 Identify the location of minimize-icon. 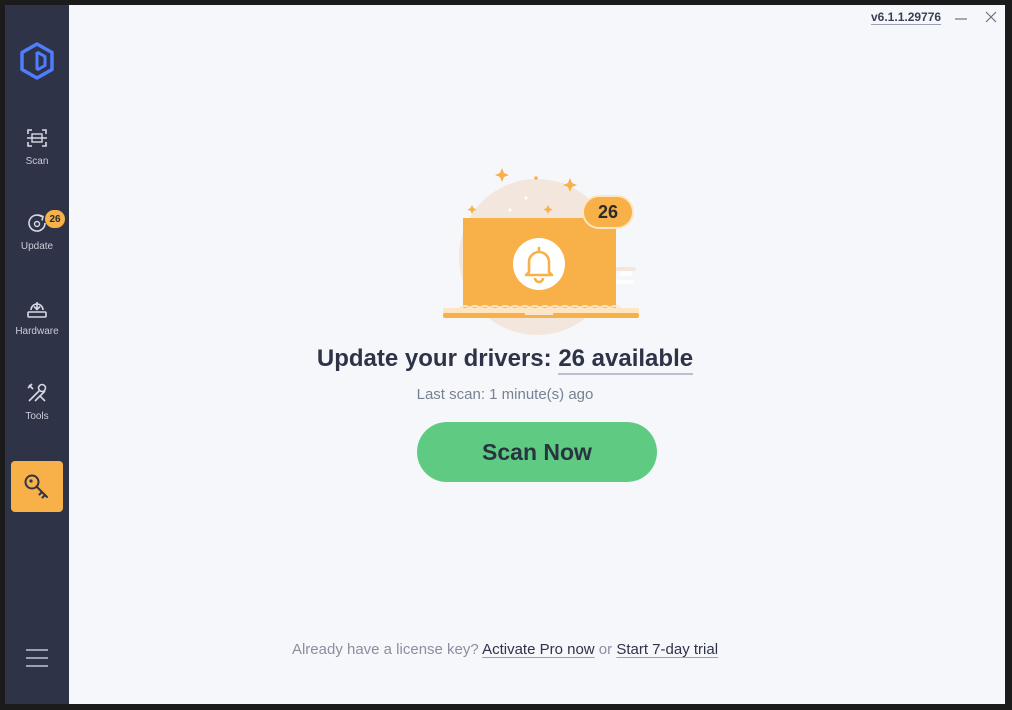
(961, 19).